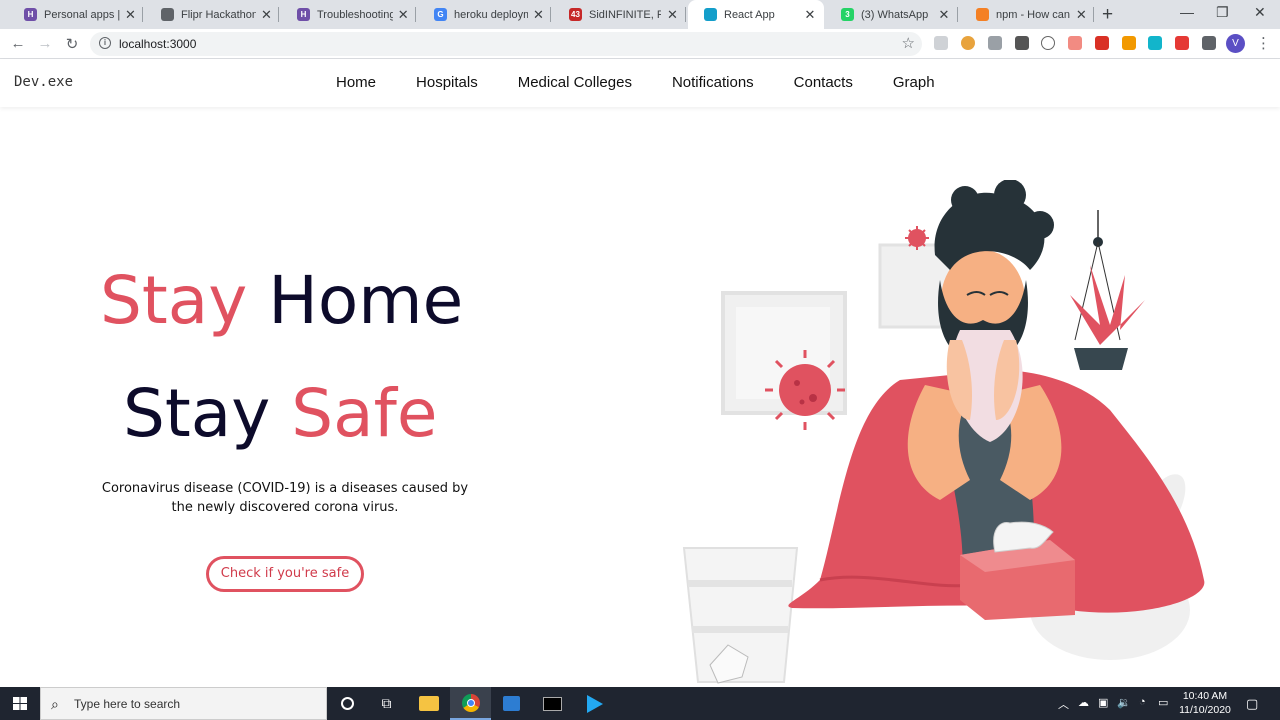 This screenshot has height=720, width=1280. I want to click on chrome-icon, so click(470, 703).